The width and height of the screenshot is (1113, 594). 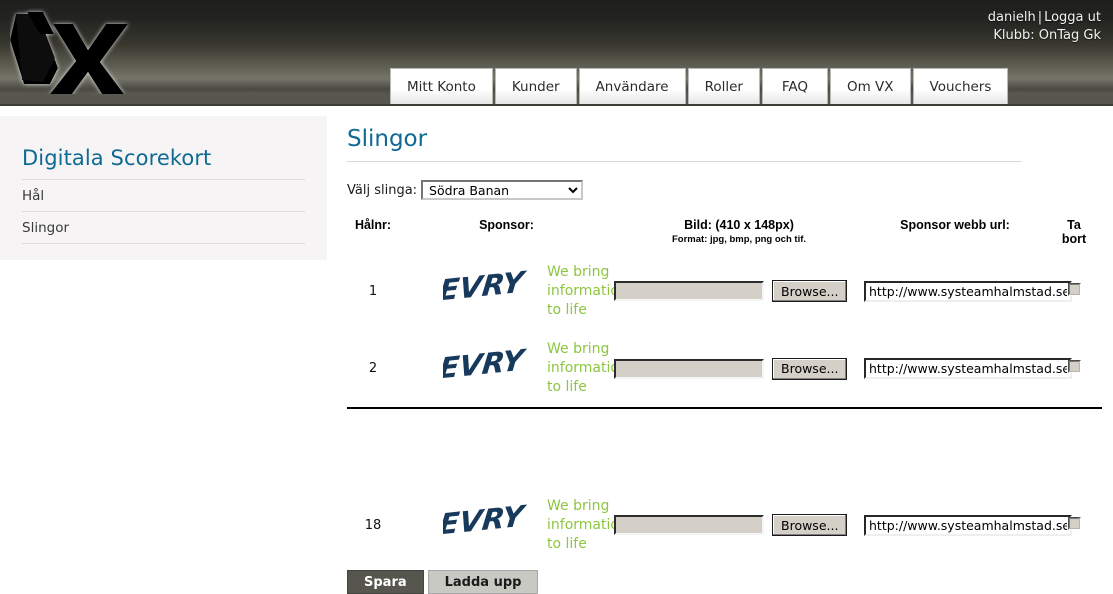 What do you see at coordinates (441, 86) in the screenshot?
I see `tab-mitt-konto: Mitt Konto` at bounding box center [441, 86].